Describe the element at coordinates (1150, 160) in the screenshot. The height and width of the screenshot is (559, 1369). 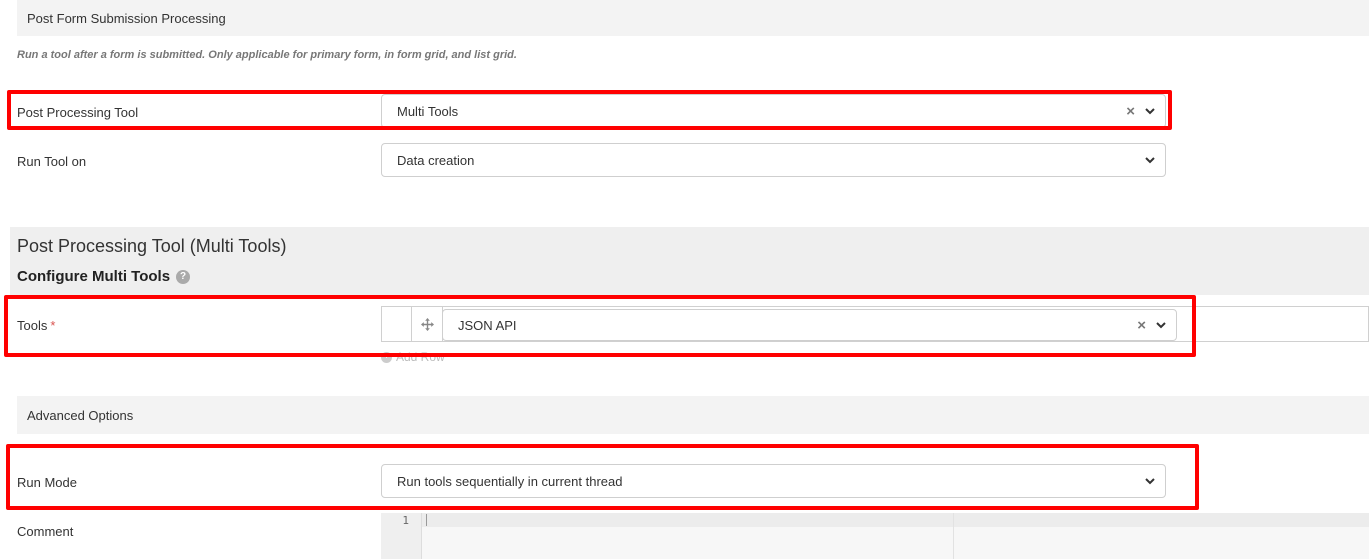
I see `chevron-down-icon` at that location.